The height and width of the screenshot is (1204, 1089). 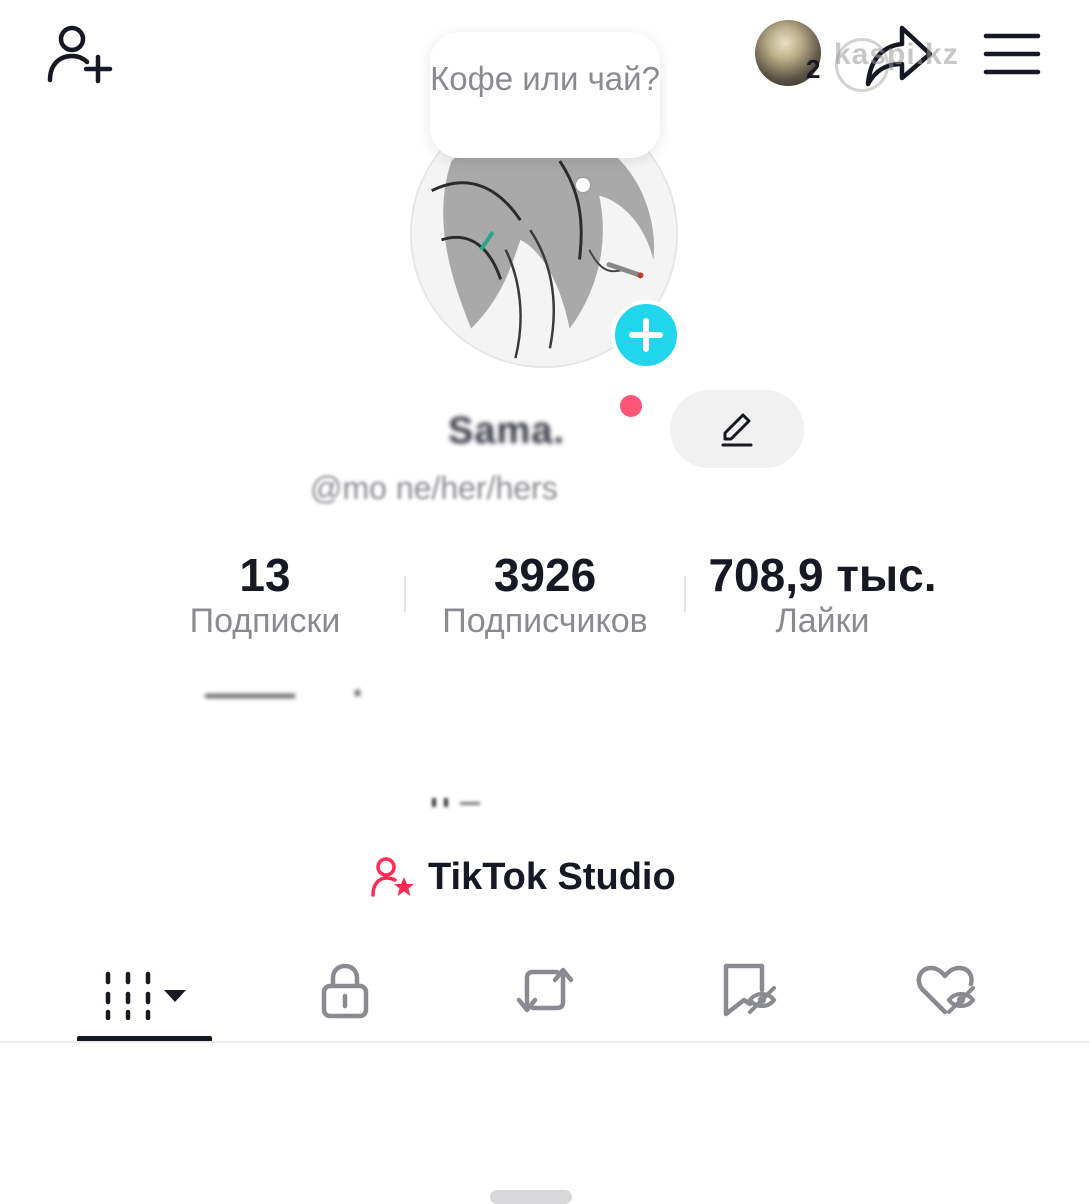 I want to click on note-bubble-tail, so click(x=583, y=185).